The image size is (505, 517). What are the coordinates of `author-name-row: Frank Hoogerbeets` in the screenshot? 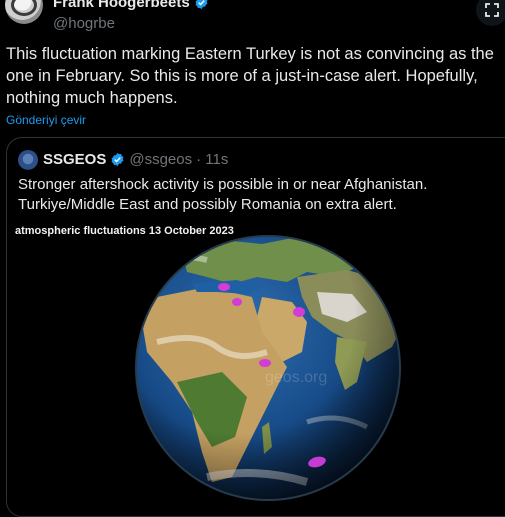 It's located at (131, 5).